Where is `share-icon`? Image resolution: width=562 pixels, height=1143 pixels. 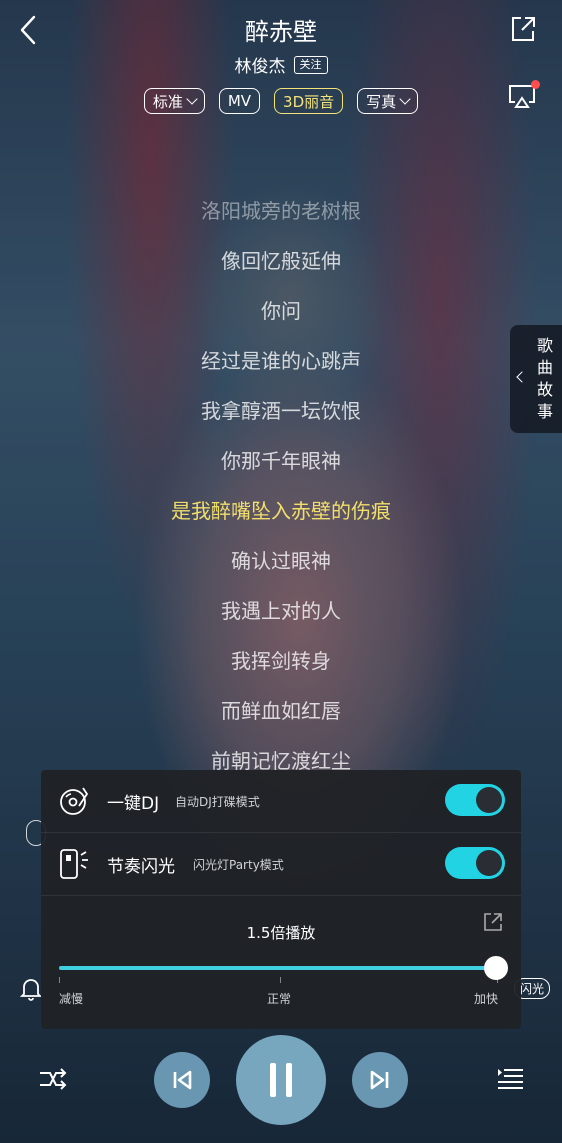
share-icon is located at coordinates (523, 29).